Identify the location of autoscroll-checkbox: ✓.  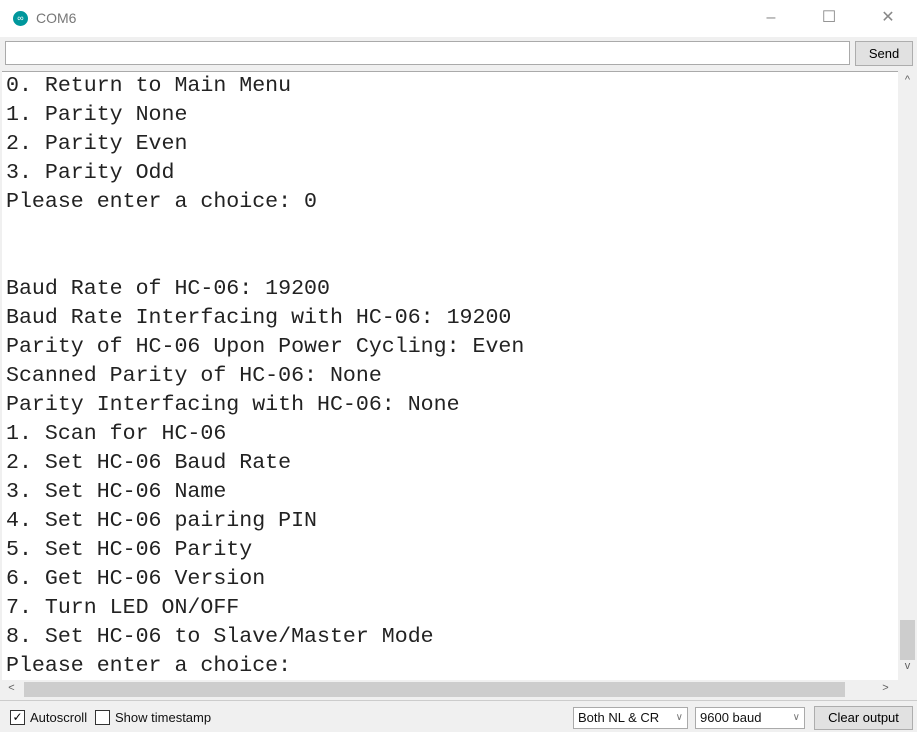
(17, 717).